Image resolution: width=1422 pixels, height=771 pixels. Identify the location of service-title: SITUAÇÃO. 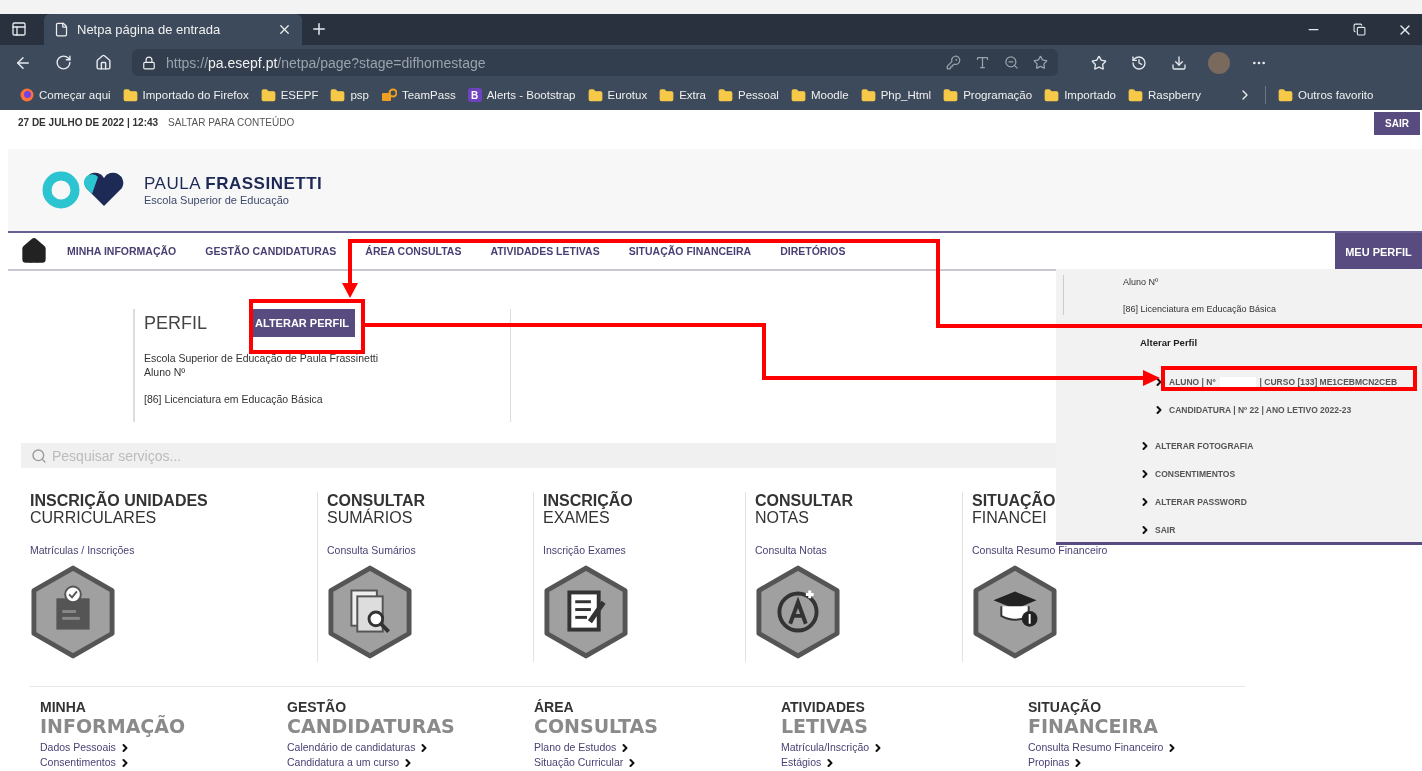
(1014, 500).